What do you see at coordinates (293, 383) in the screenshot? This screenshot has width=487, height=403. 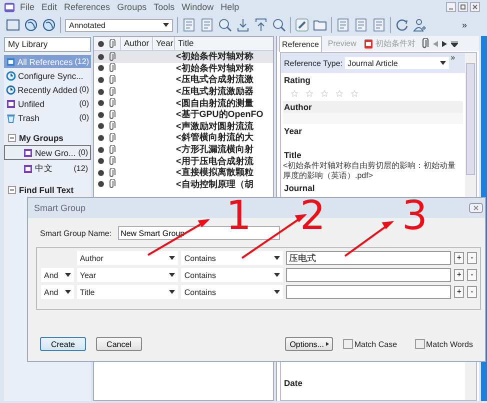 I see `field-label: Date` at bounding box center [293, 383].